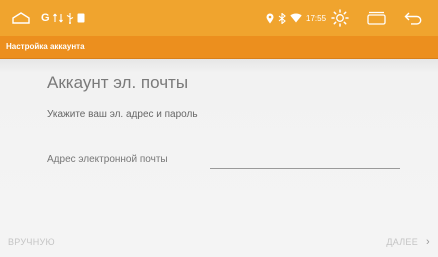  I want to click on page-title: Аккаунт эл. почты, so click(118, 82).